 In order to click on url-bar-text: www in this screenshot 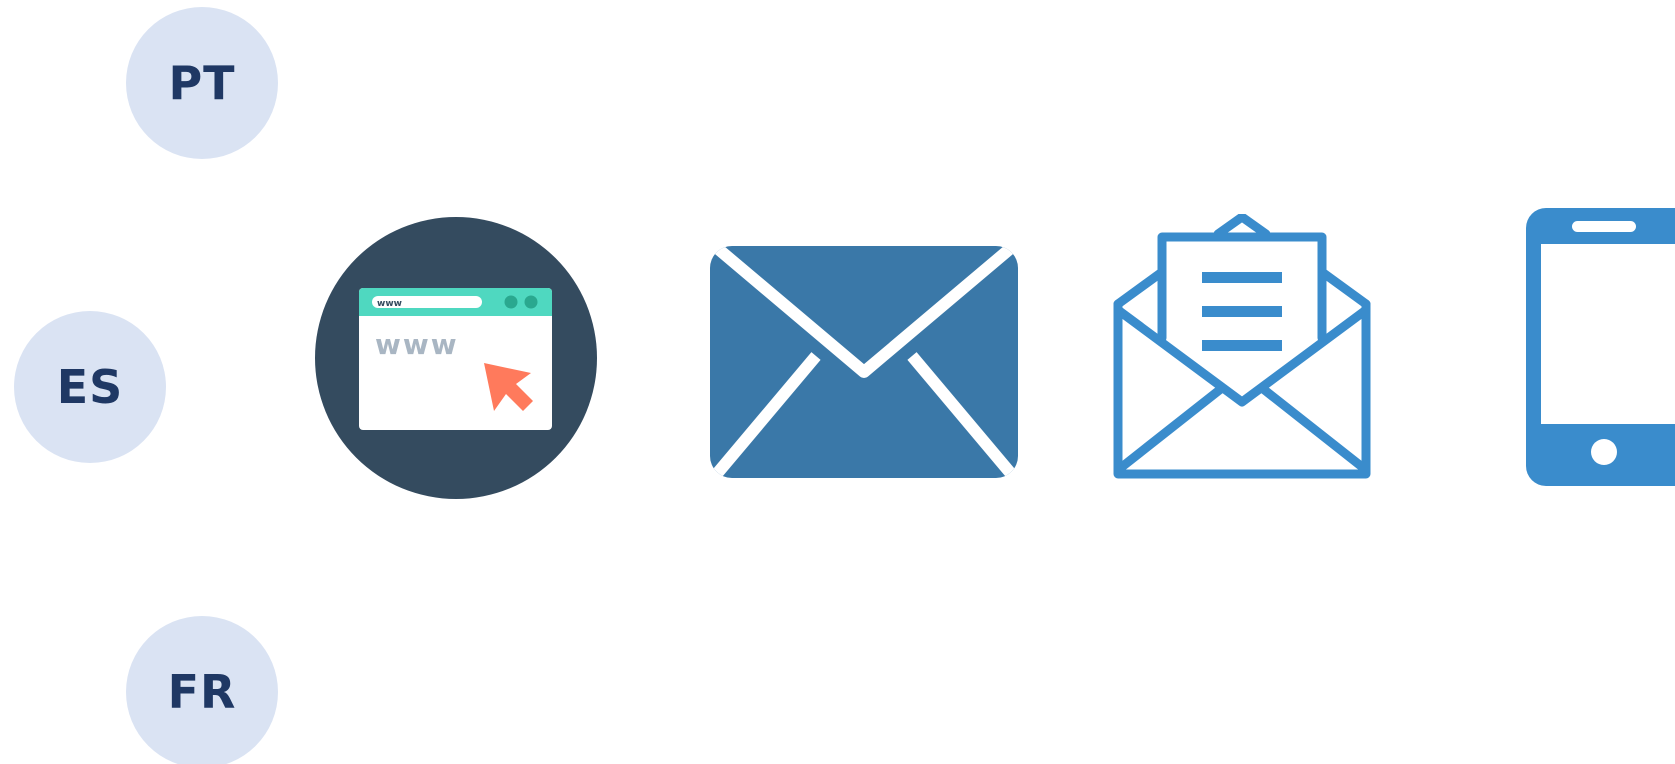, I will do `click(389, 304)`.